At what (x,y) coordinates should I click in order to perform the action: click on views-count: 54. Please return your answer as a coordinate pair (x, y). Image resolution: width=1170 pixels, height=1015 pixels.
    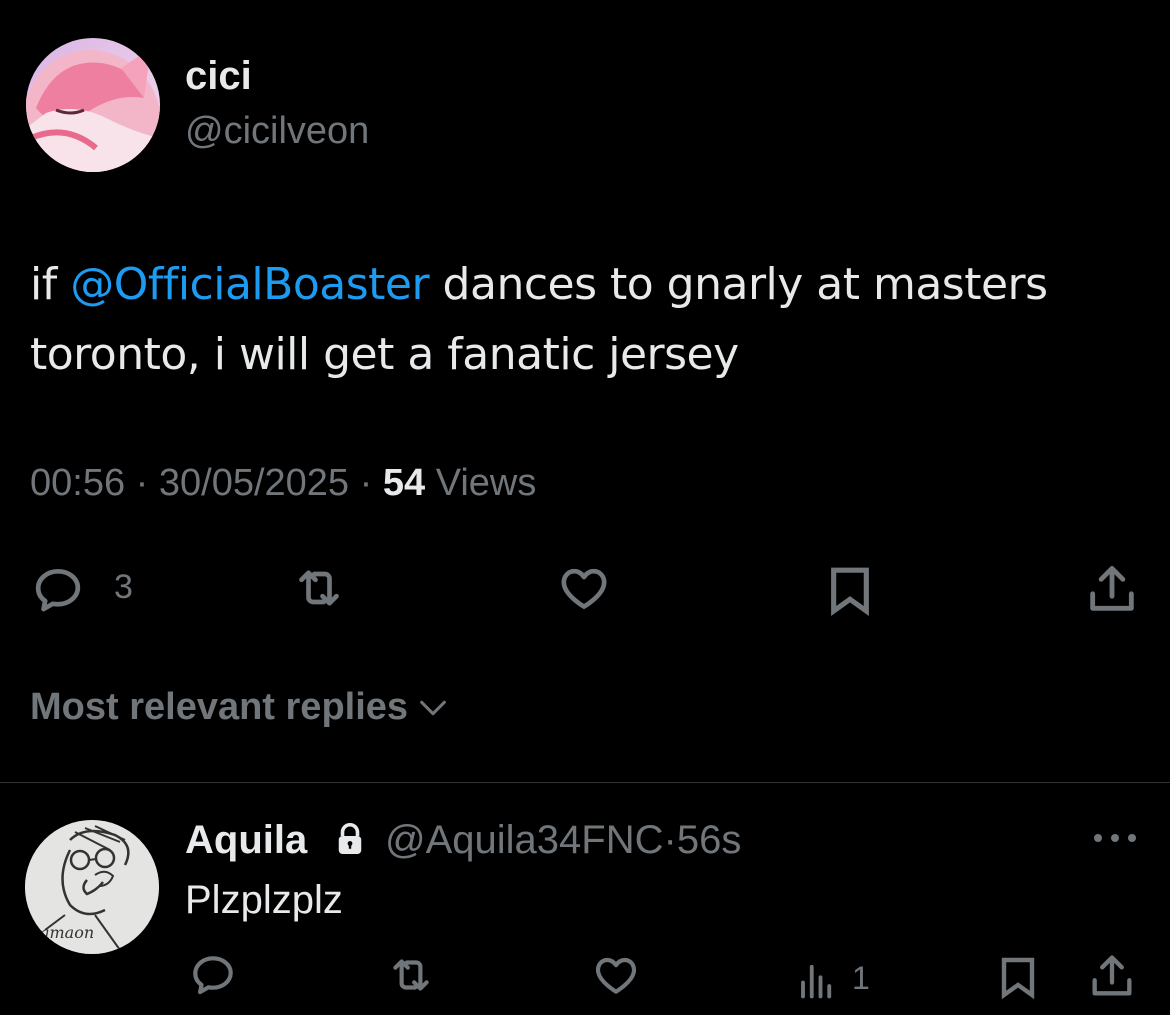
    Looking at the image, I should click on (404, 483).